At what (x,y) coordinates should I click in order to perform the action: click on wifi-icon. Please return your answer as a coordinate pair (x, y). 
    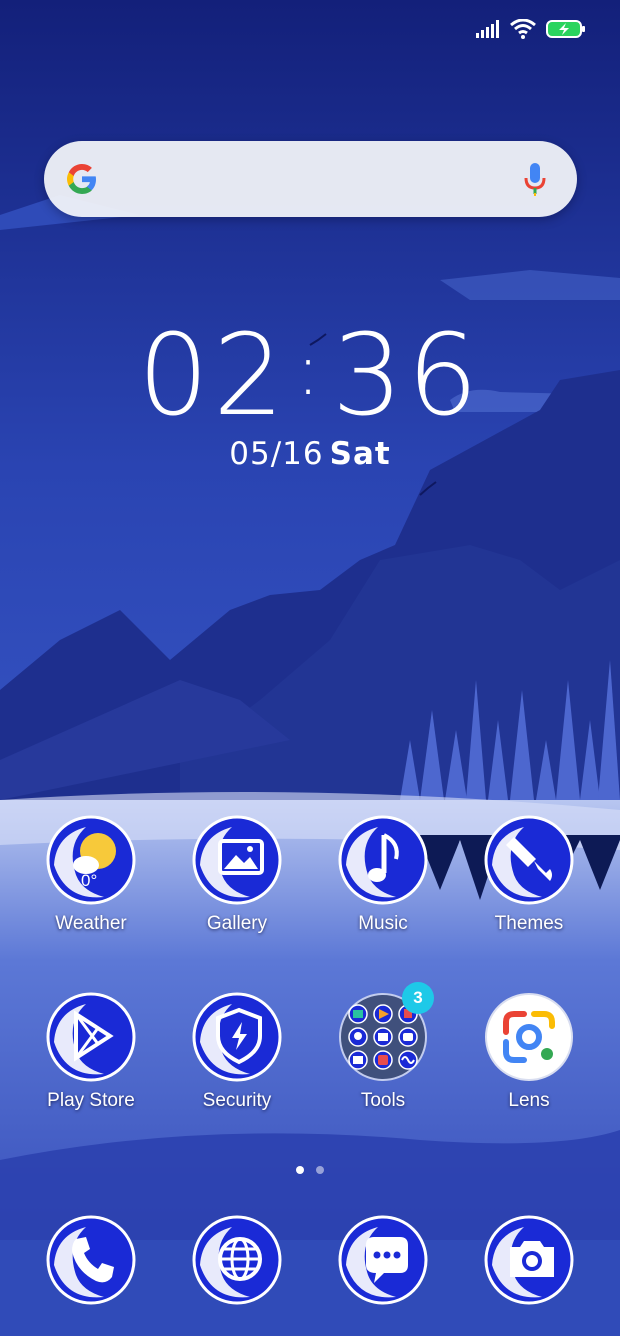
    Looking at the image, I should click on (523, 29).